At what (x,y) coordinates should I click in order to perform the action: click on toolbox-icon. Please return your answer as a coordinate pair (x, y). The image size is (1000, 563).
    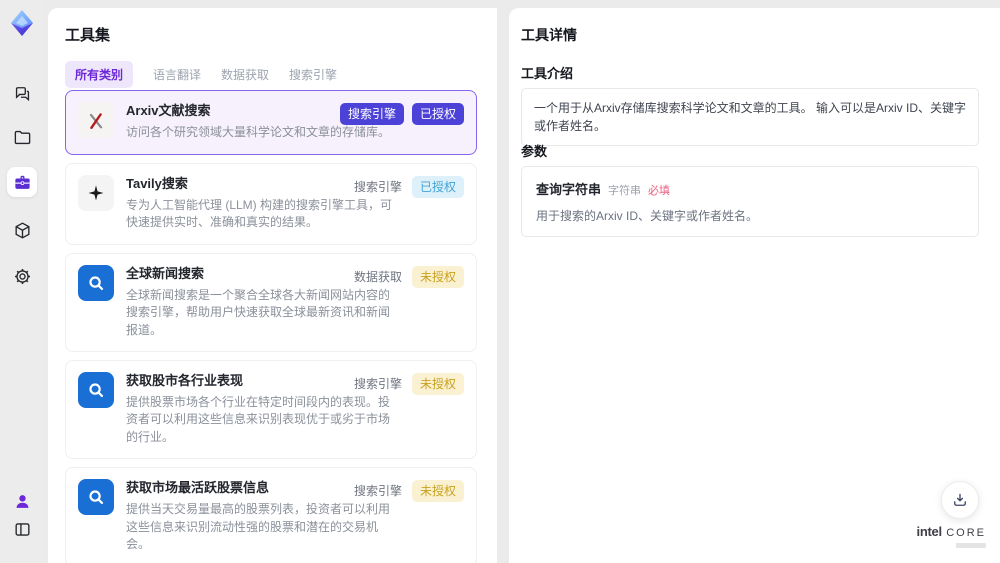
    Looking at the image, I should click on (22, 182).